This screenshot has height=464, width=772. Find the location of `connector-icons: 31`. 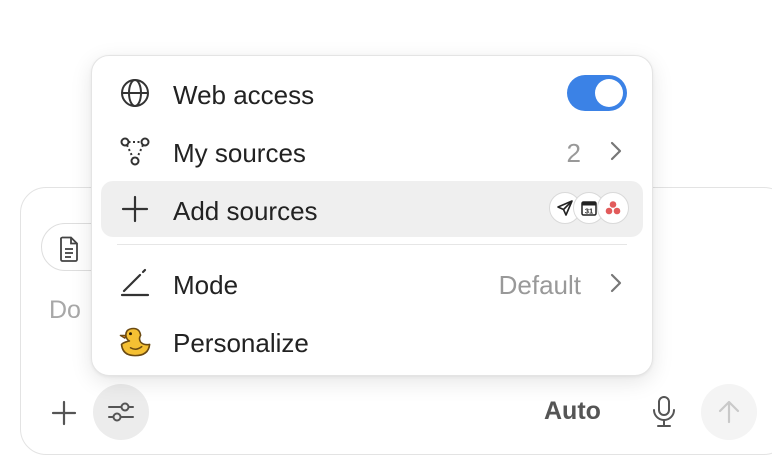

connector-icons: 31 is located at coordinates (589, 209).